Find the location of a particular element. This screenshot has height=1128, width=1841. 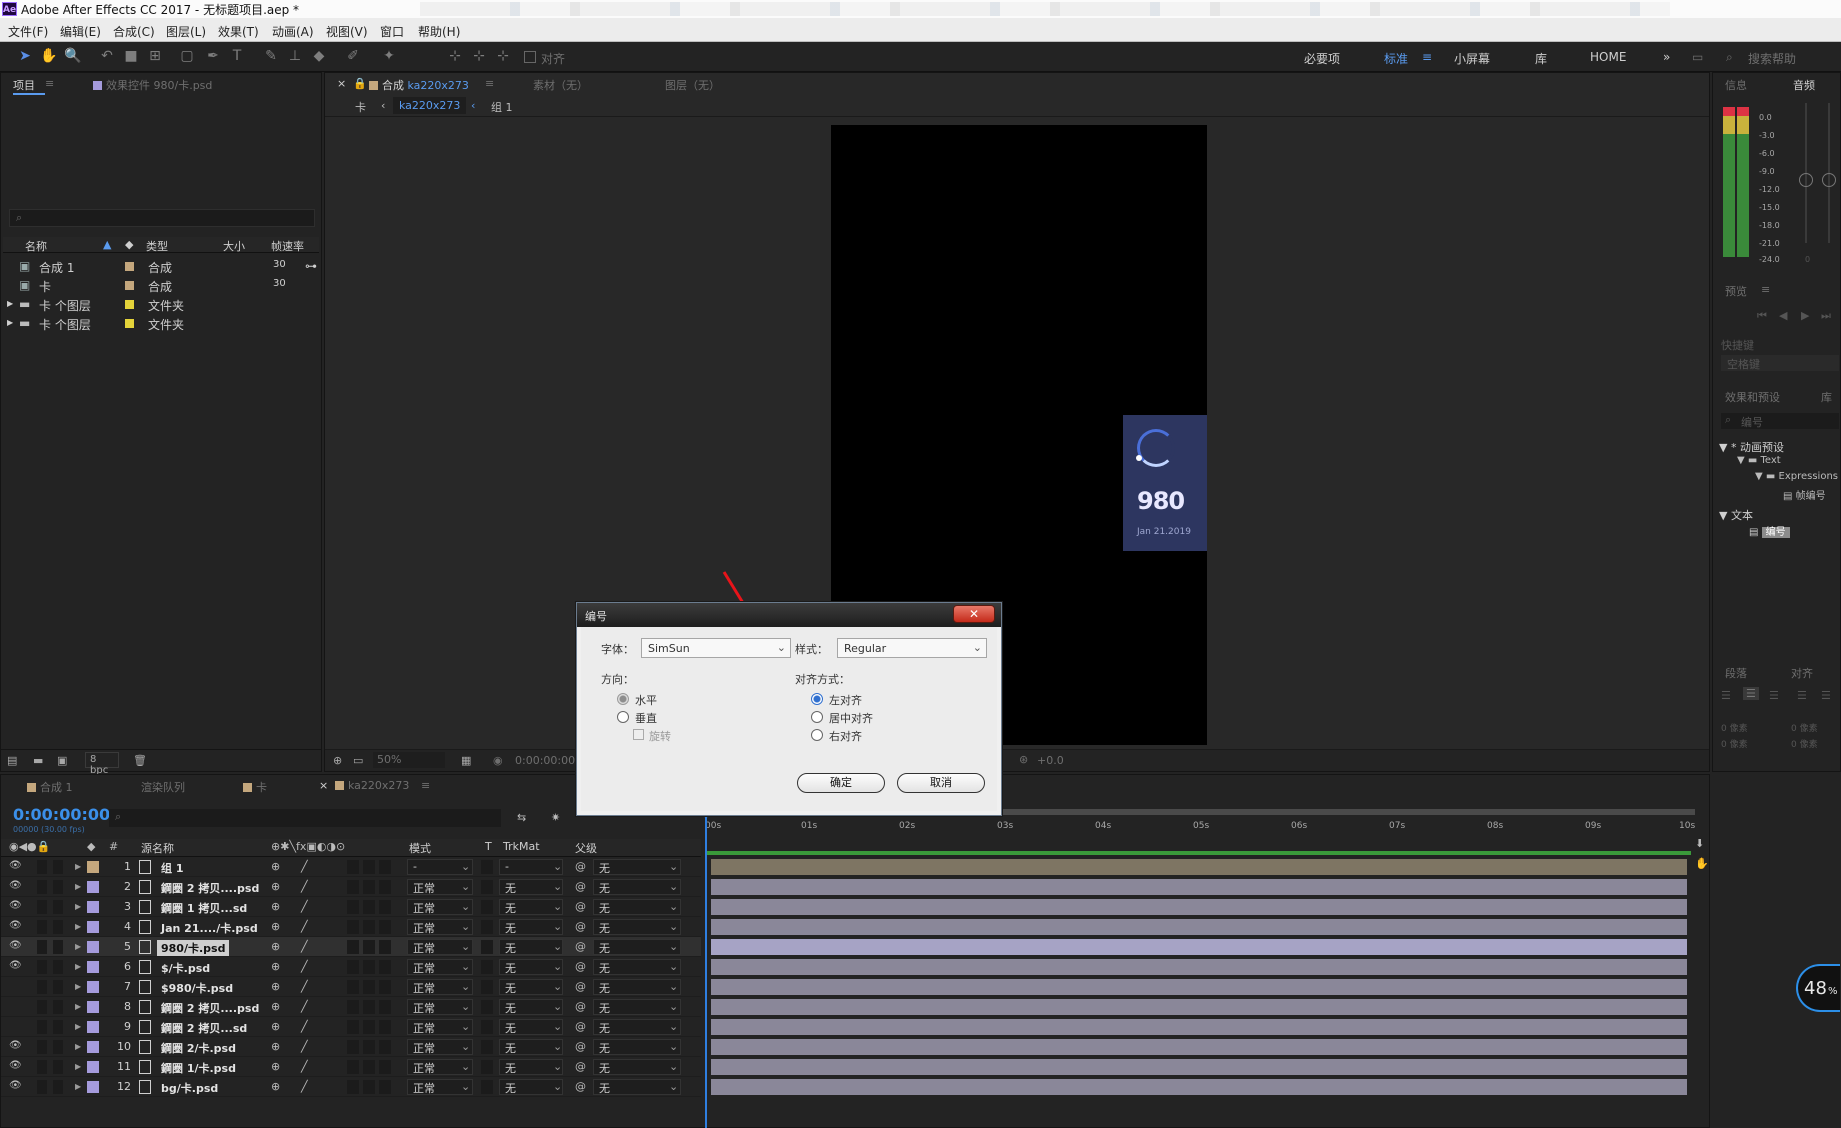

menu-window: 窗口 is located at coordinates (392, 31).